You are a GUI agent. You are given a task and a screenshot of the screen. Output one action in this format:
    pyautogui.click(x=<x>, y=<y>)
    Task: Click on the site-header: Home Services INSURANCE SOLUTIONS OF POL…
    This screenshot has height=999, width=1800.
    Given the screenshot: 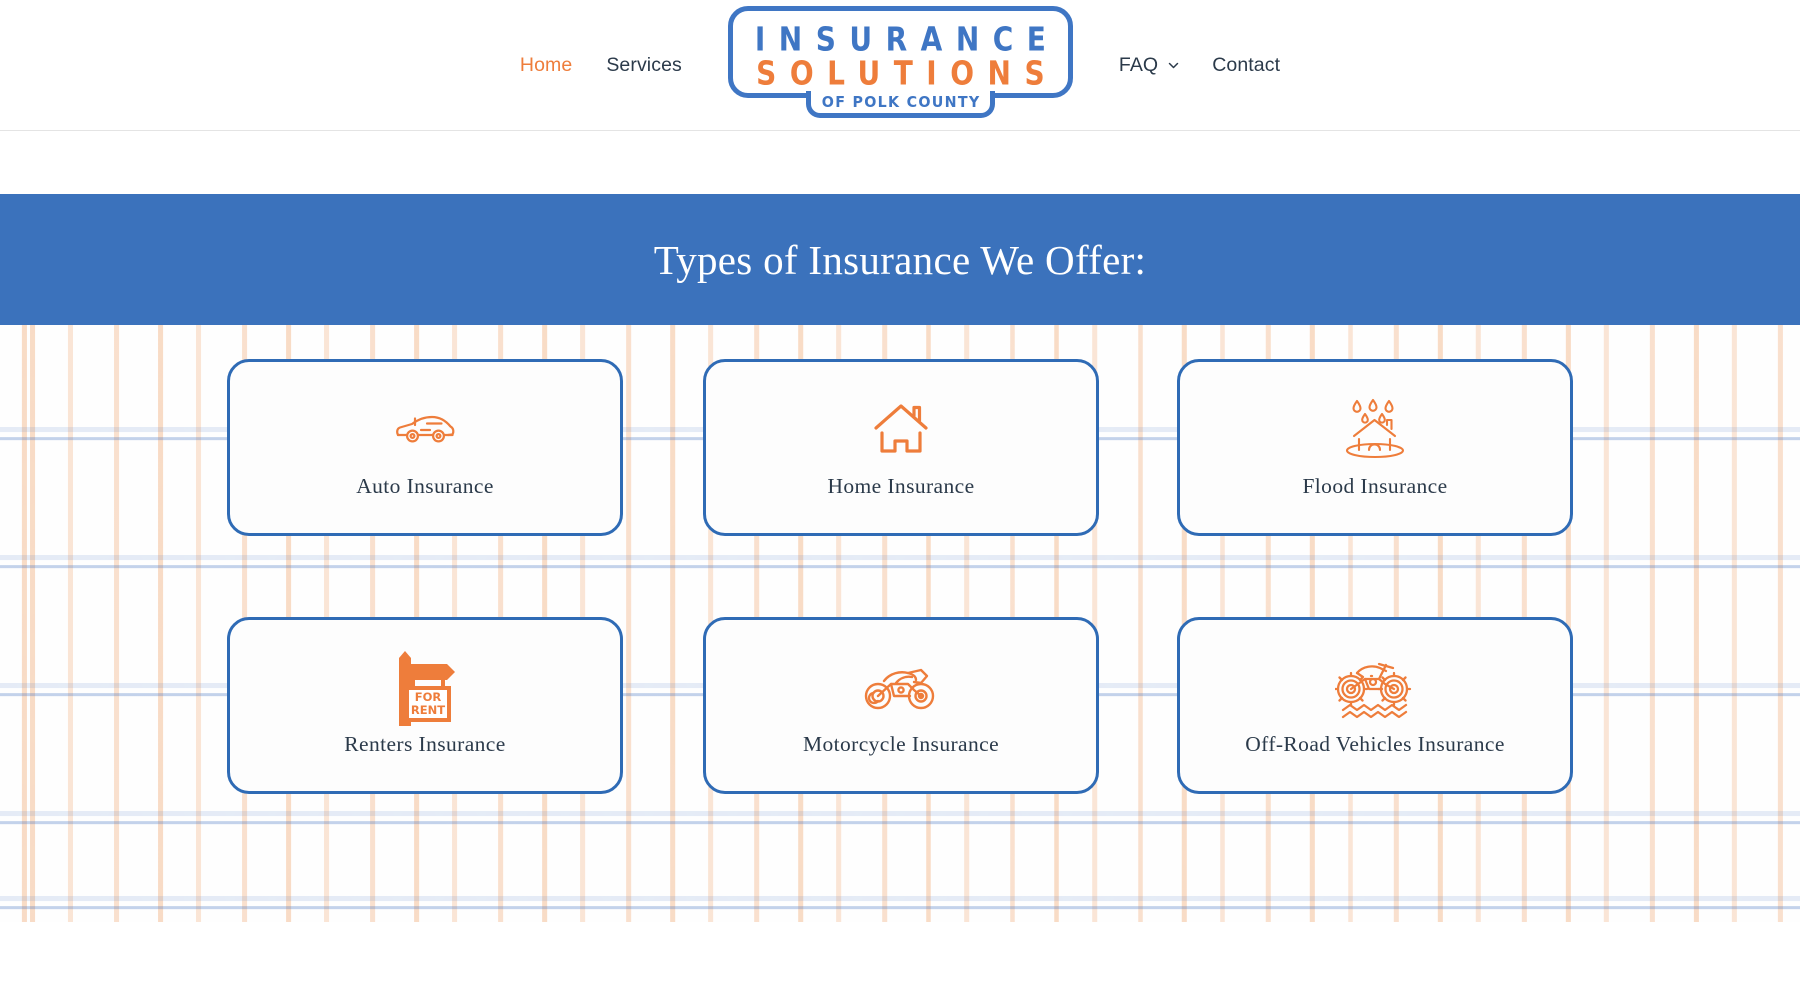 What is the action you would take?
    pyautogui.click(x=900, y=65)
    